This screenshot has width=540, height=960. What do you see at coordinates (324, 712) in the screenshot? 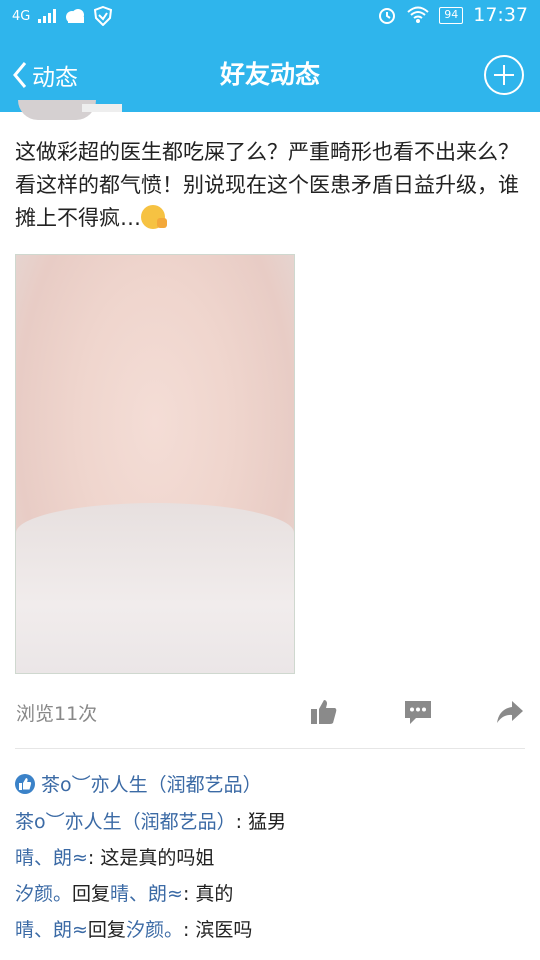
I see `like-icon` at bounding box center [324, 712].